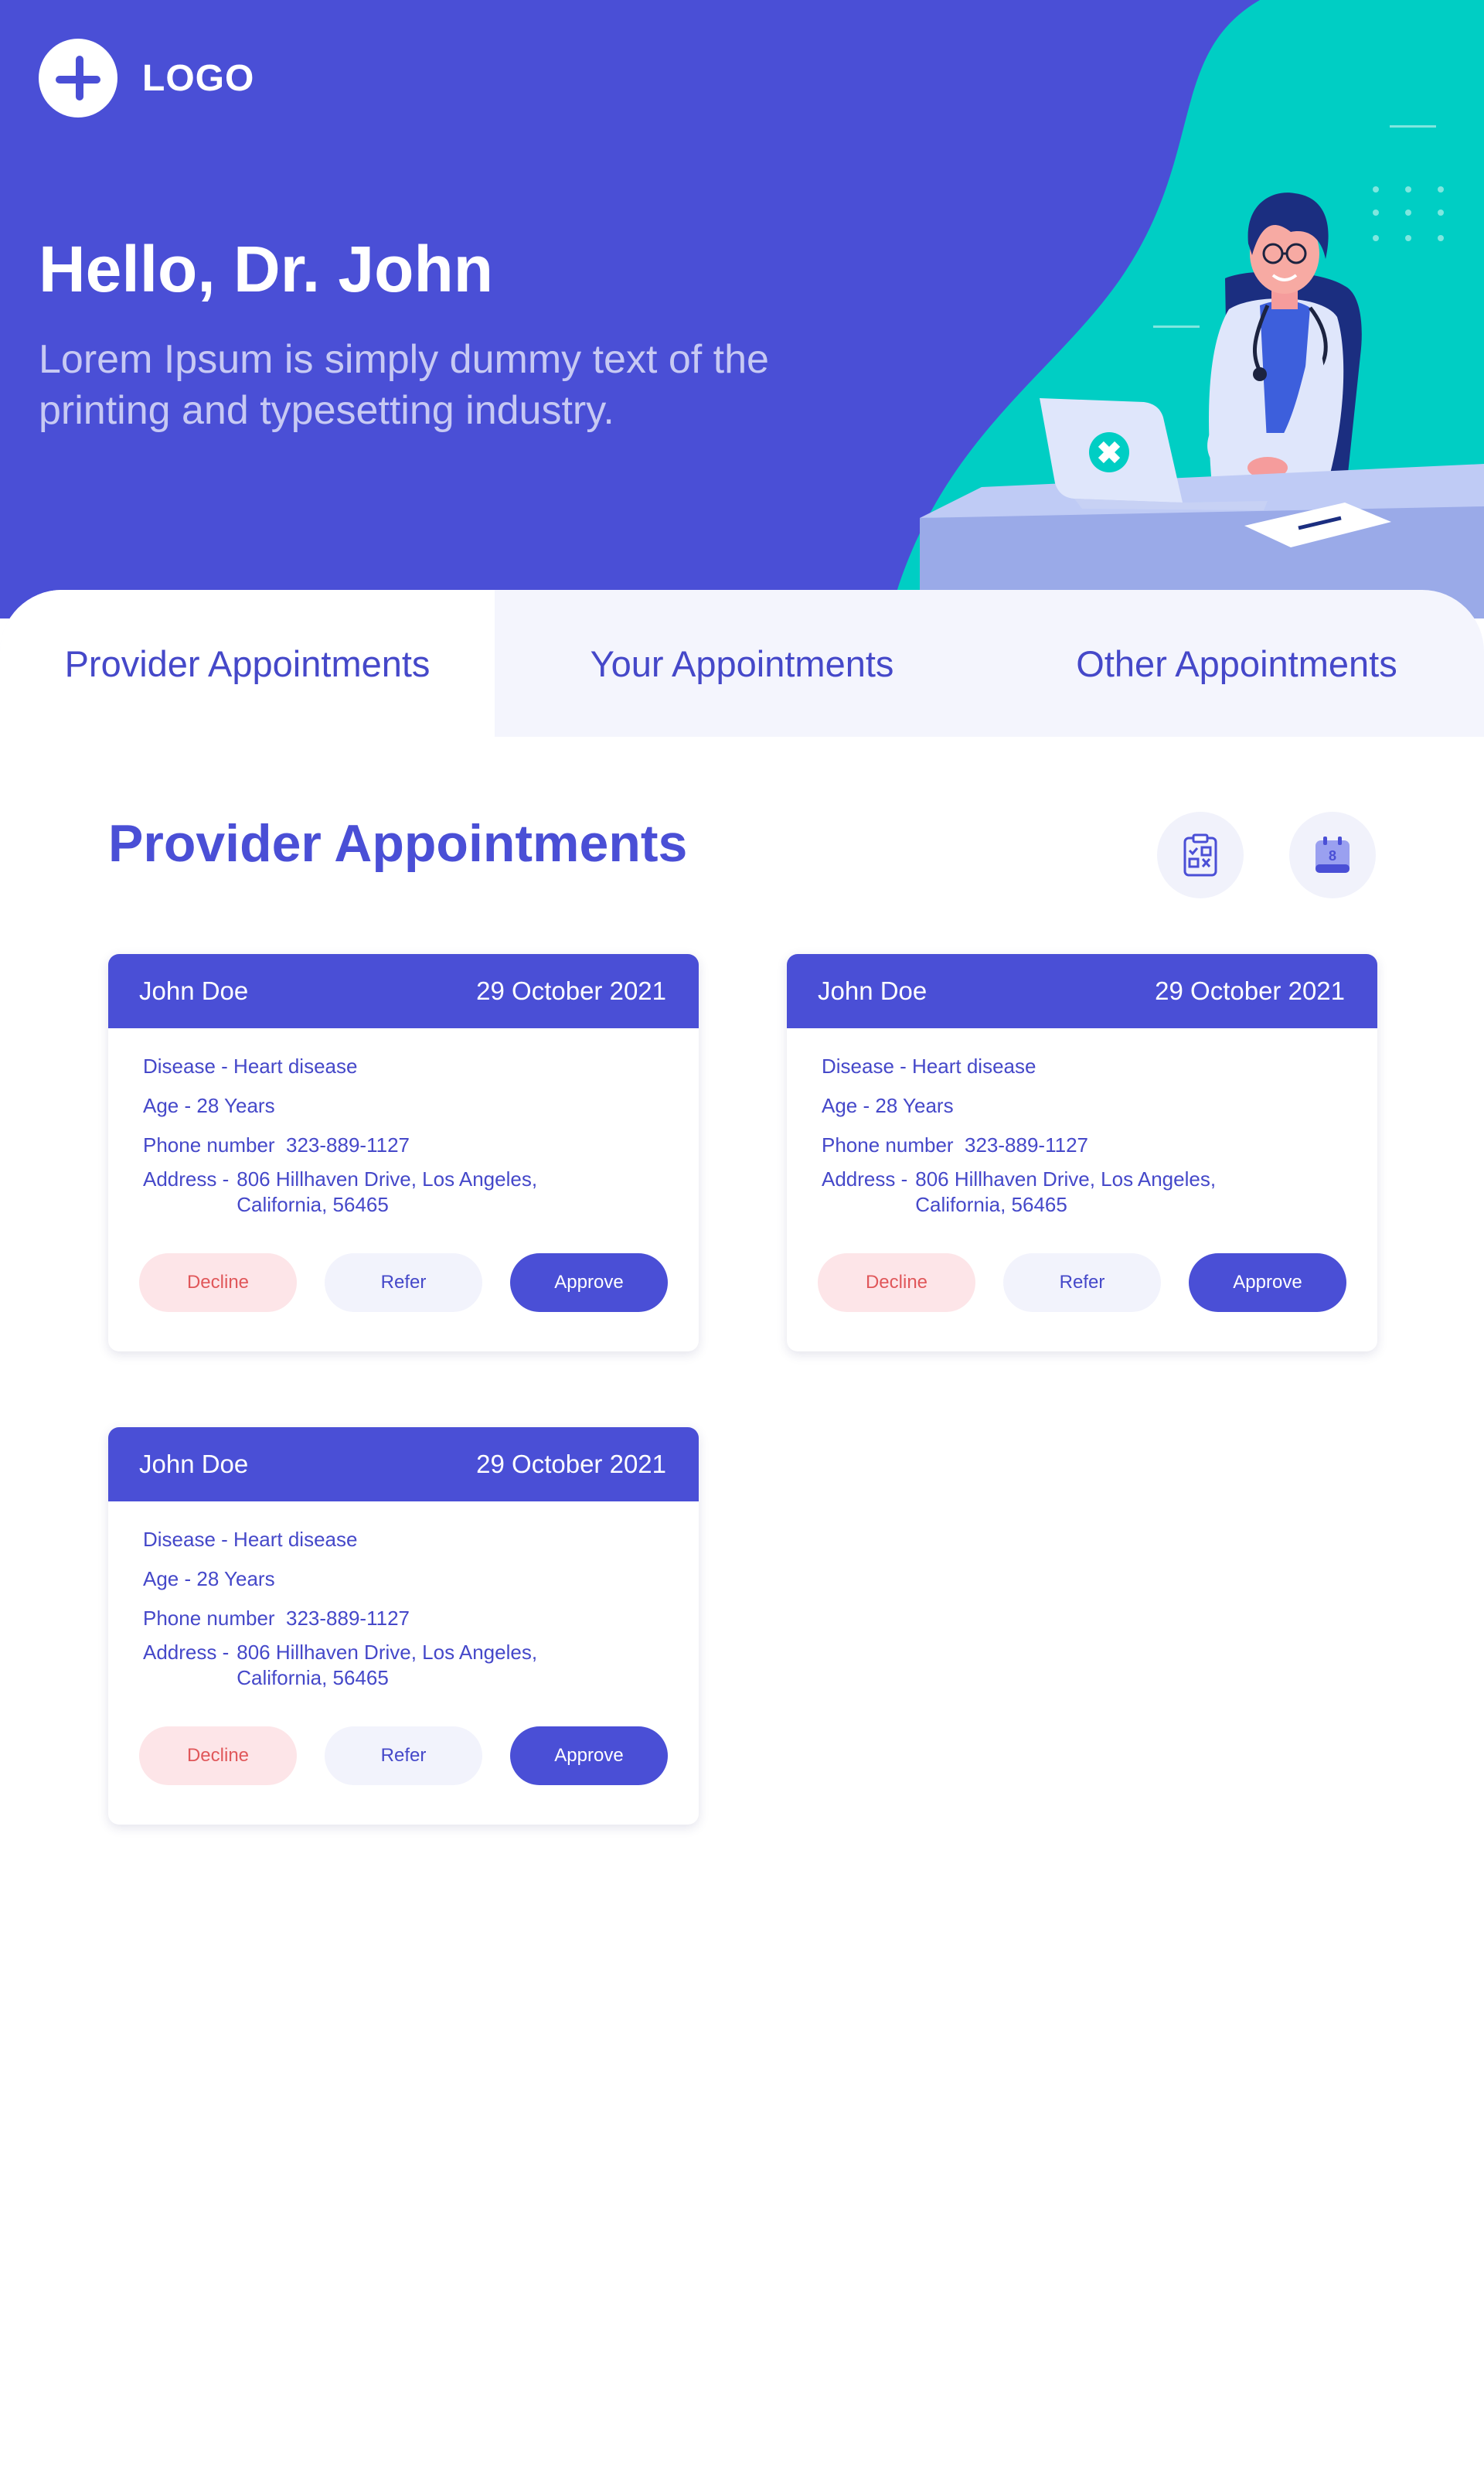 Image resolution: width=1484 pixels, height=2474 pixels. What do you see at coordinates (78, 78) in the screenshot?
I see `plus-logo-icon` at bounding box center [78, 78].